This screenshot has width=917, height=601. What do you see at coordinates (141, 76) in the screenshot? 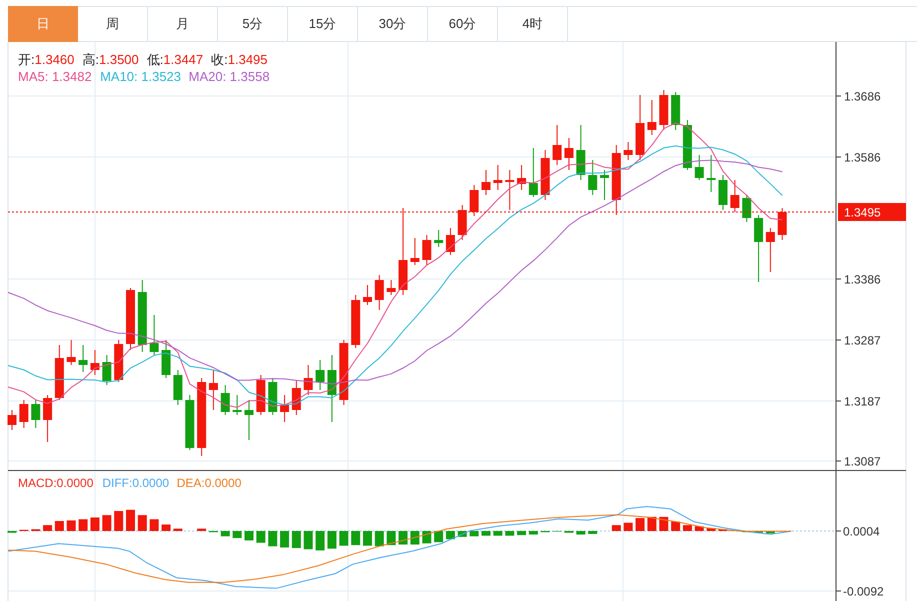
I see `moving-average-legend: MA10: 1.3523` at bounding box center [141, 76].